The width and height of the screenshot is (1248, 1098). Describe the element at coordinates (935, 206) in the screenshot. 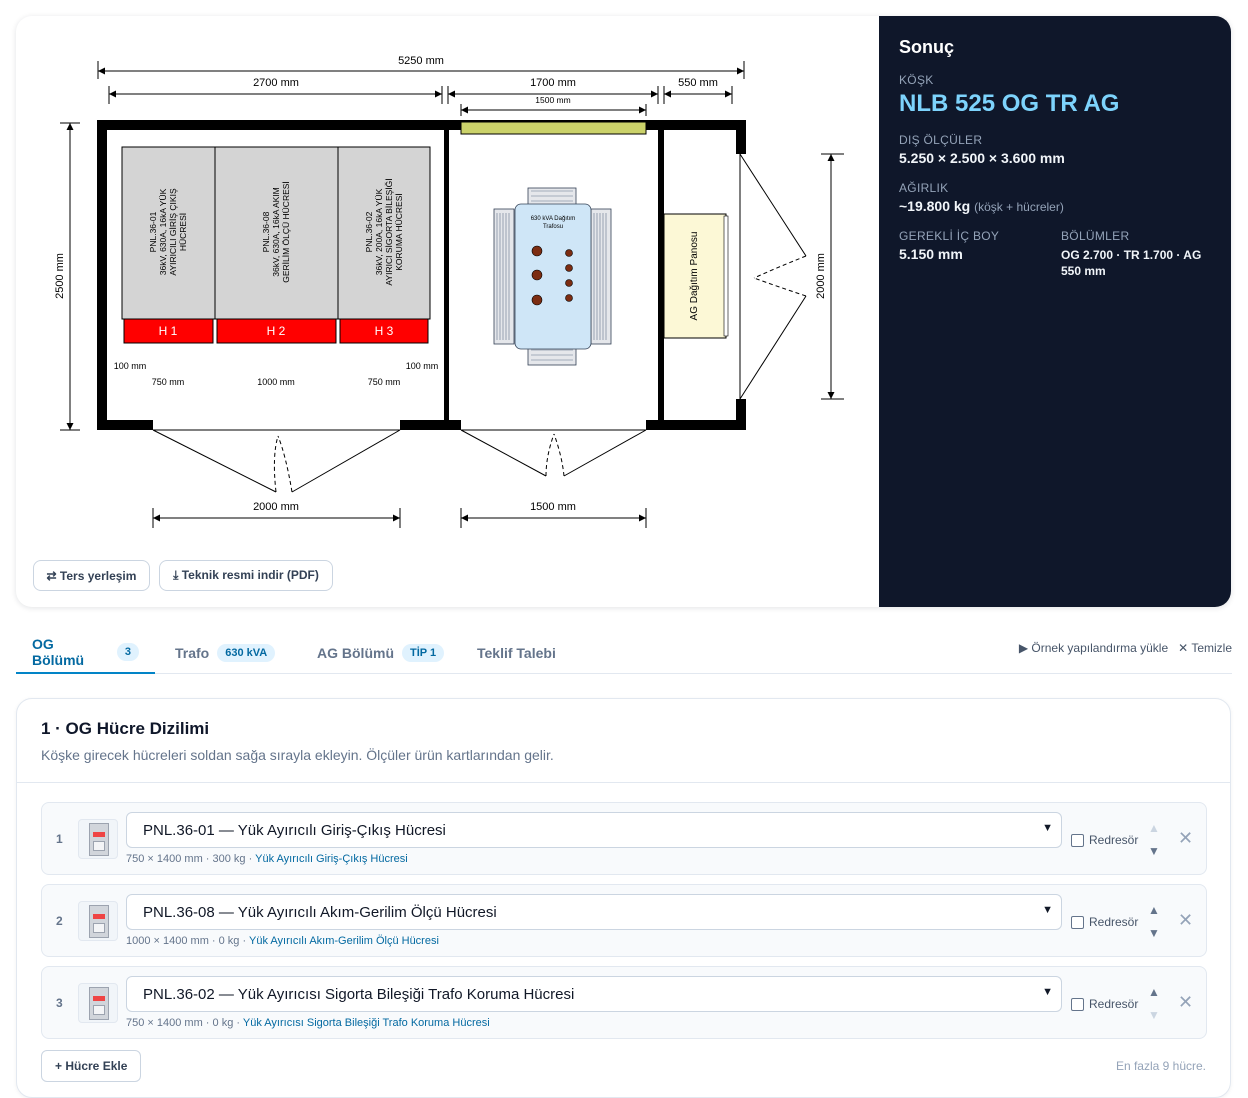

I see `weight-value: ~19.800 kg` at that location.